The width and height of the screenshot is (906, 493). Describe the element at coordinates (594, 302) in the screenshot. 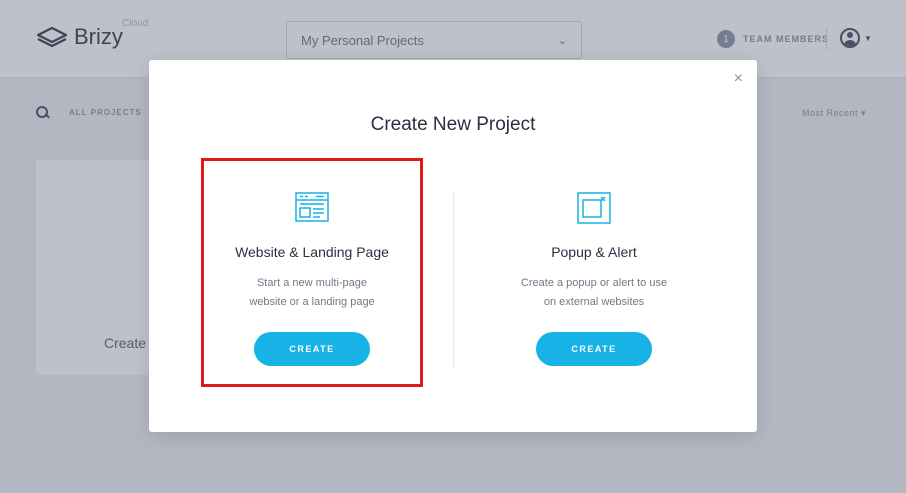

I see `option-description-line: on external websites` at that location.